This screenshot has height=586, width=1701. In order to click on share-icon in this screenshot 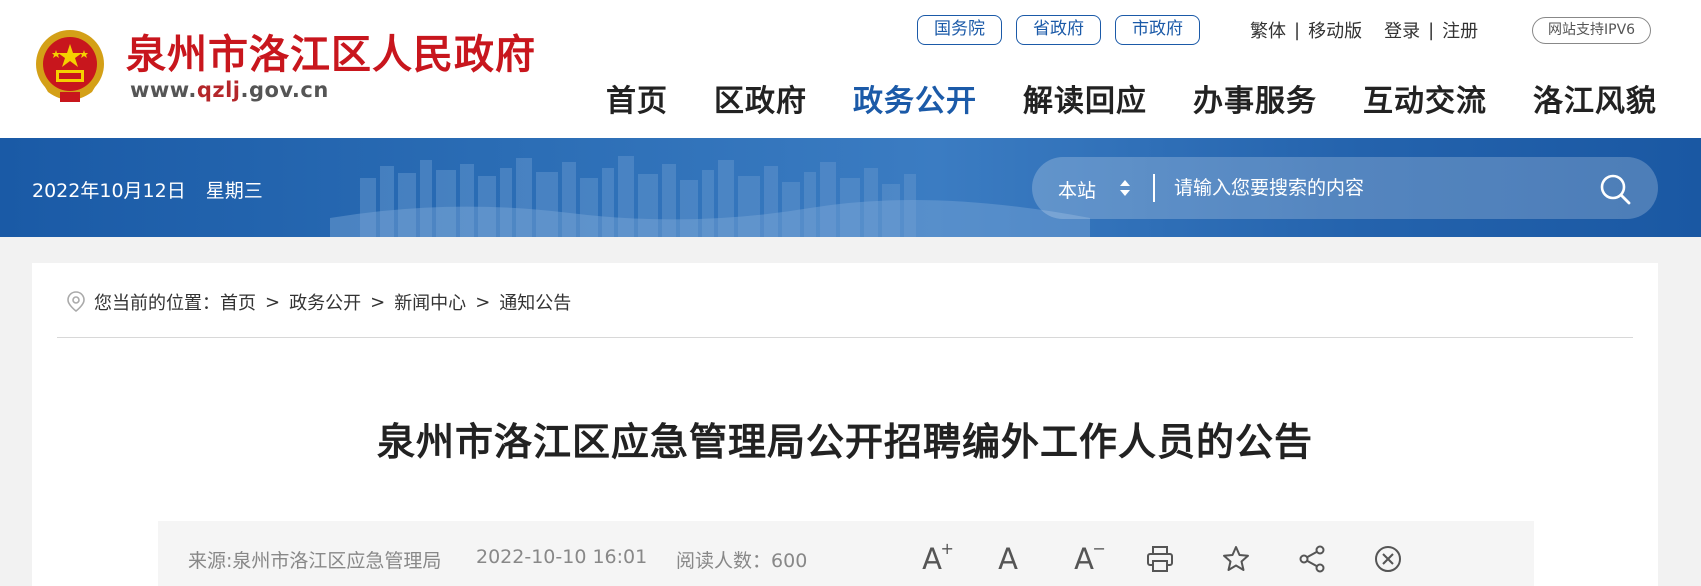, I will do `click(1312, 559)`.